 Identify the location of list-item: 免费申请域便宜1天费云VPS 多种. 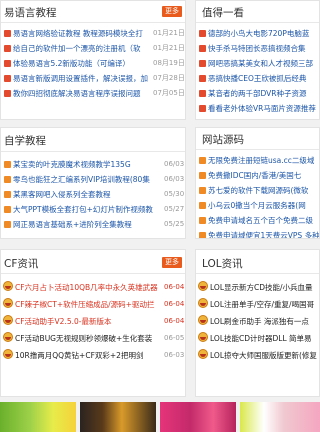
(257, 233).